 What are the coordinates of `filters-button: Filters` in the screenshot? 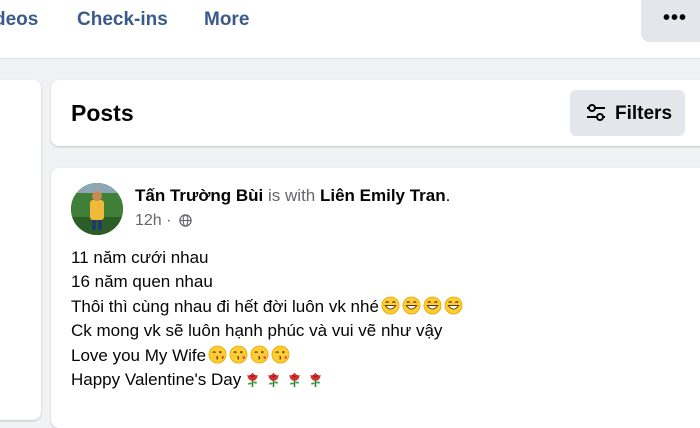 It's located at (627, 113).